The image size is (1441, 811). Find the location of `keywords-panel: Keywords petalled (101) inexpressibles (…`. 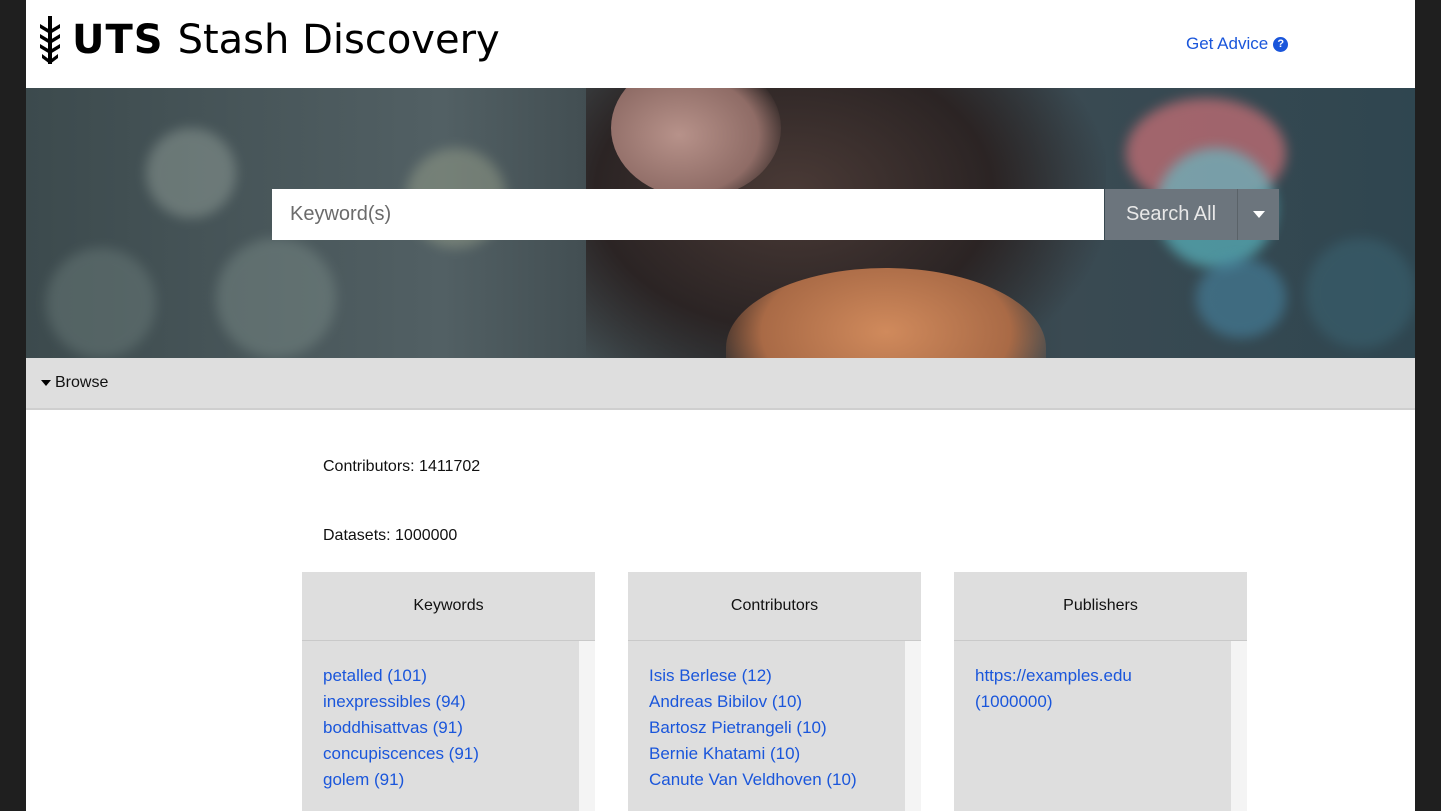

keywords-panel: Keywords petalled (101) inexpressibles (… is located at coordinates (448, 691).